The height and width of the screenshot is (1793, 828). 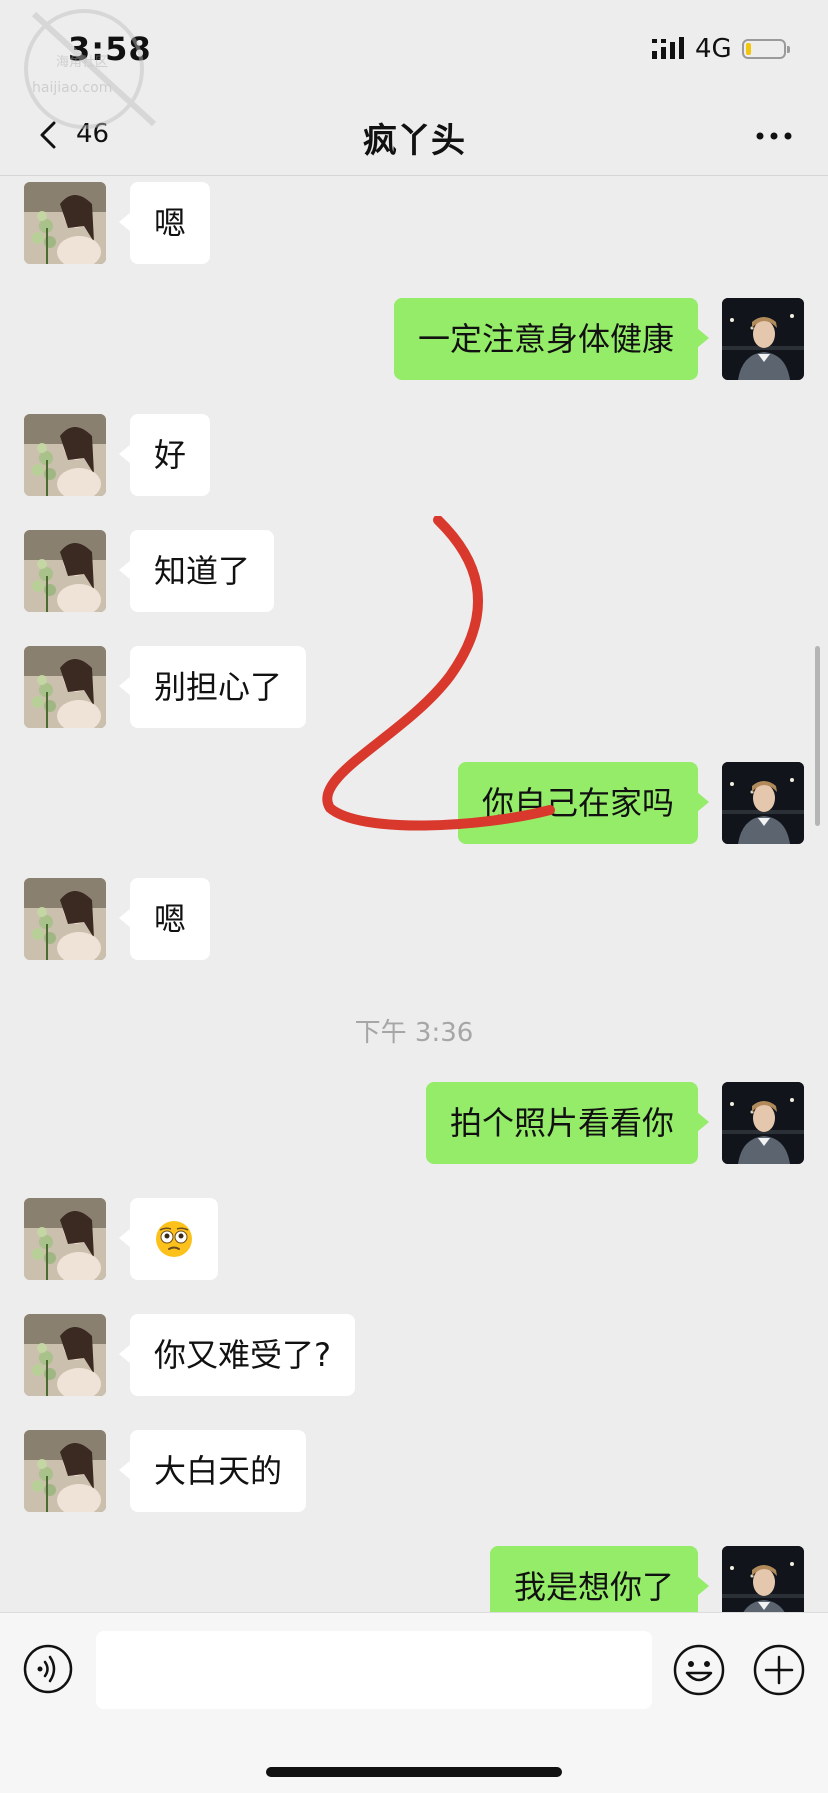 What do you see at coordinates (766, 49) in the screenshot?
I see `battery-icon` at bounding box center [766, 49].